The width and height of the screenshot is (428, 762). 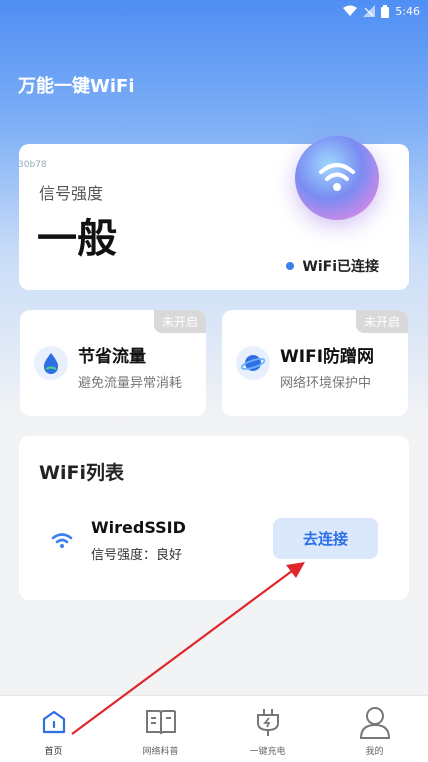 I want to click on signal-status-icon, so click(x=369, y=11).